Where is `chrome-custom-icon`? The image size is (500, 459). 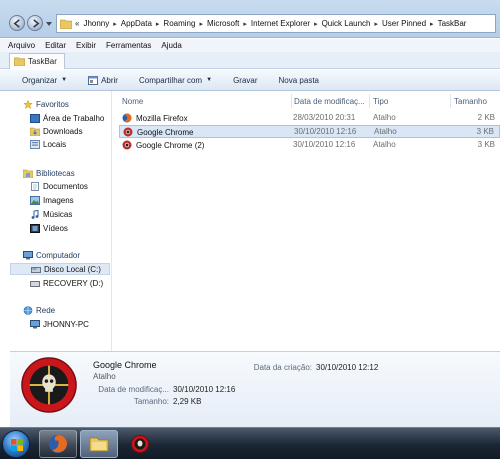 chrome-custom-icon is located at coordinates (140, 444).